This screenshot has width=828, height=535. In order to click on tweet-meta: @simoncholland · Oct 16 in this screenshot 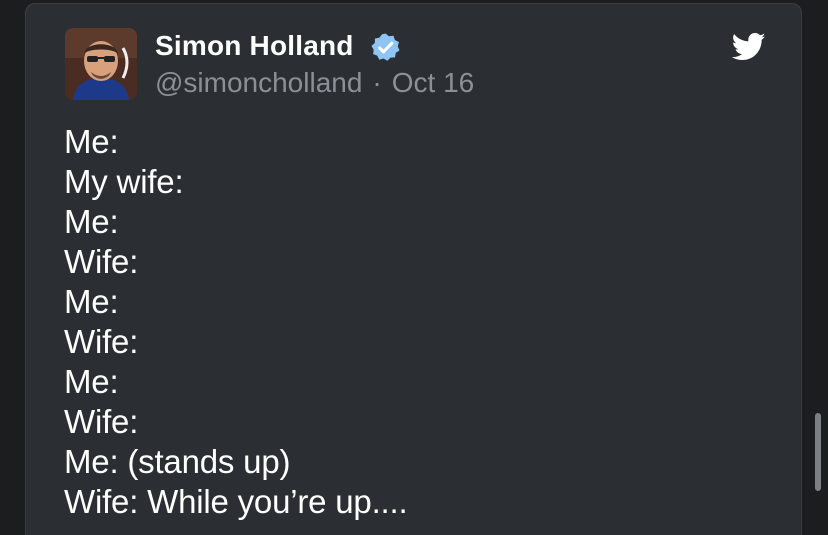, I will do `click(314, 83)`.